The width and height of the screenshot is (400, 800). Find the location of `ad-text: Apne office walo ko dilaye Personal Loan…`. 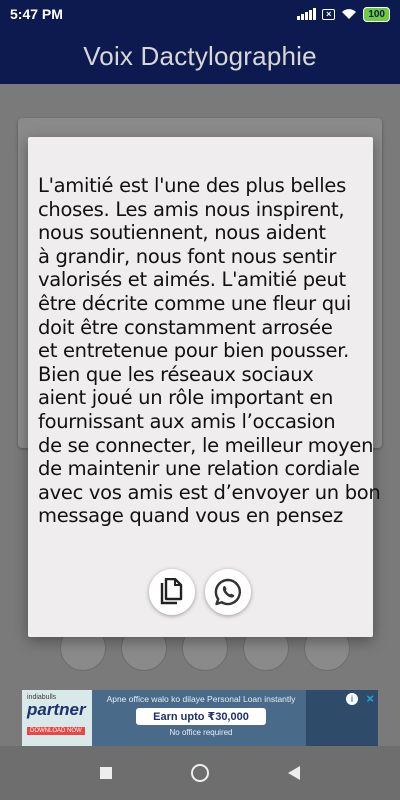

ad-text: Apne office walo ko dilaye Personal Loan… is located at coordinates (201, 715).